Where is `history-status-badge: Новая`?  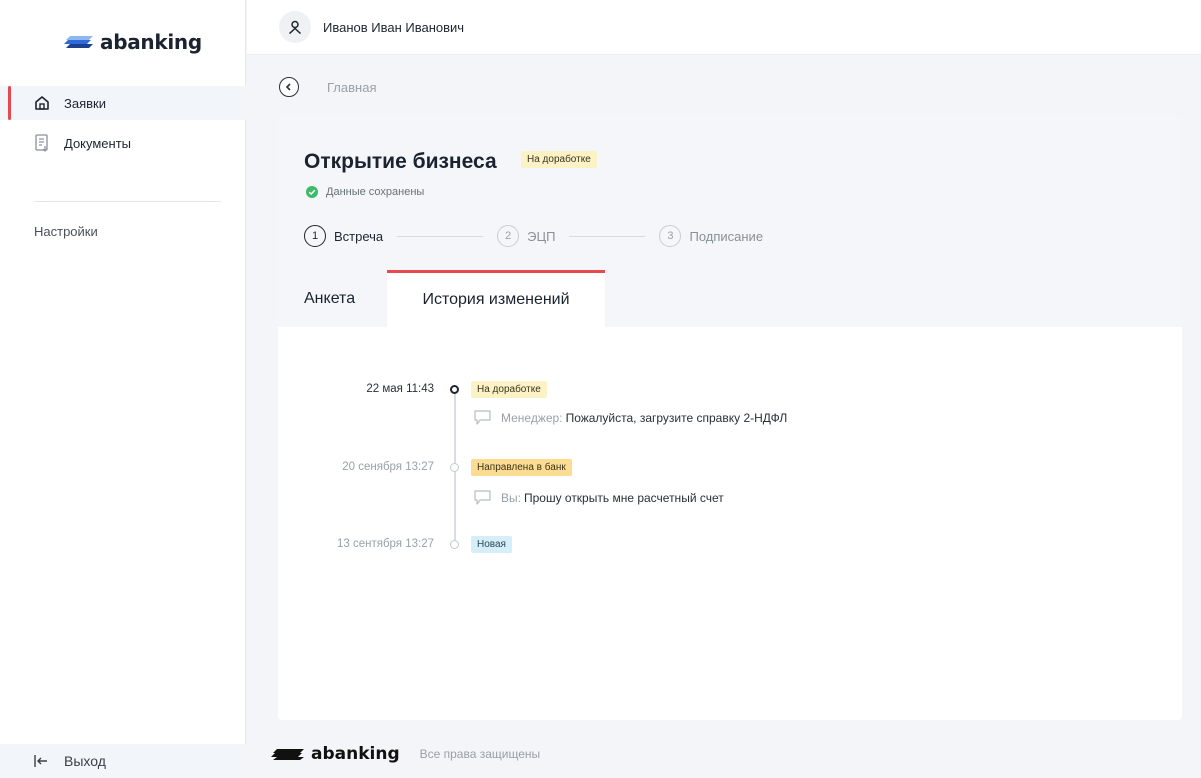
history-status-badge: Новая is located at coordinates (491, 544).